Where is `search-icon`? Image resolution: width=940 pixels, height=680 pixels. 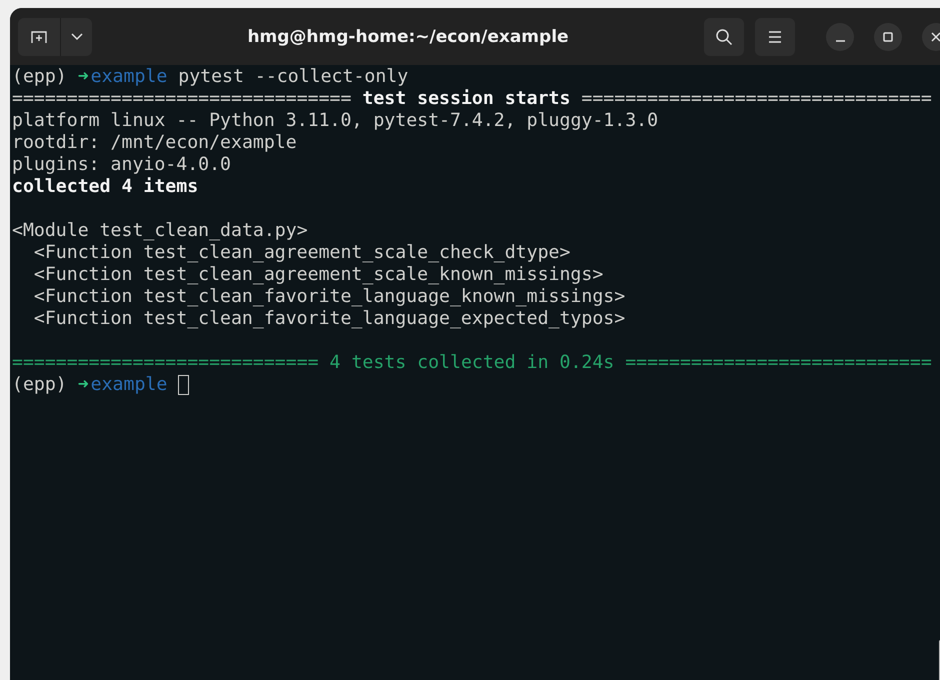
search-icon is located at coordinates (724, 37).